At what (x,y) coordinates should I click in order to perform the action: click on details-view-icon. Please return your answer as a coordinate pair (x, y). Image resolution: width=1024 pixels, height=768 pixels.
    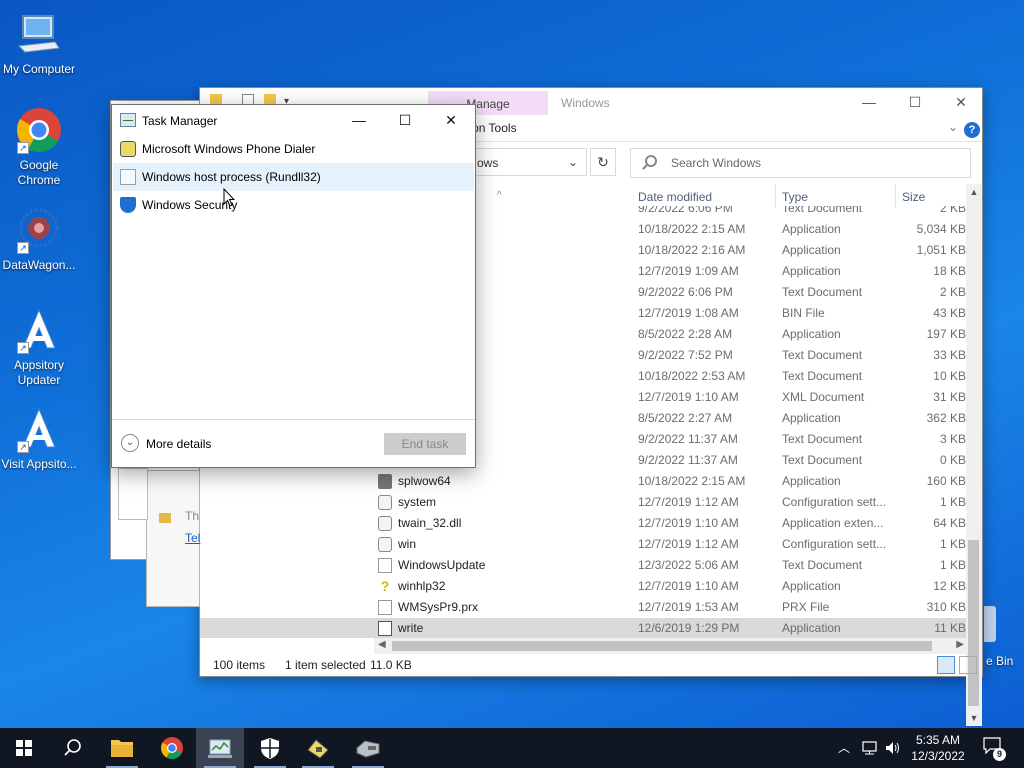
    Looking at the image, I should click on (946, 665).